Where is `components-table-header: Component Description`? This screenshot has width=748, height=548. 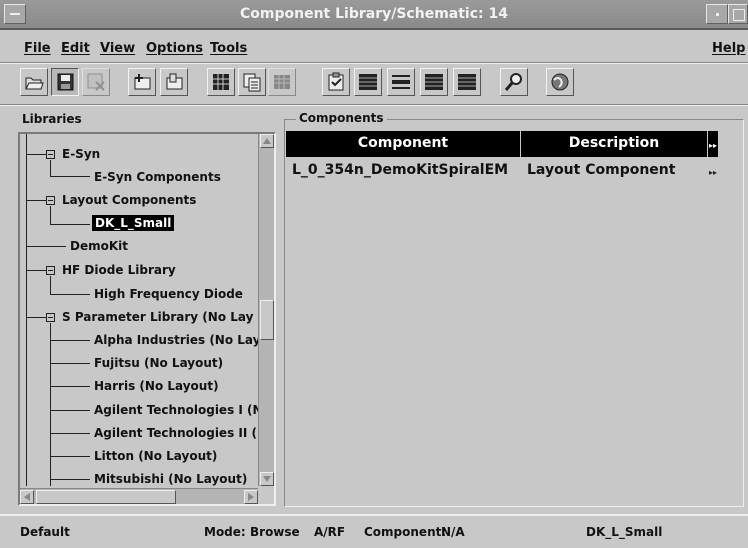 components-table-header: Component Description is located at coordinates (502, 144).